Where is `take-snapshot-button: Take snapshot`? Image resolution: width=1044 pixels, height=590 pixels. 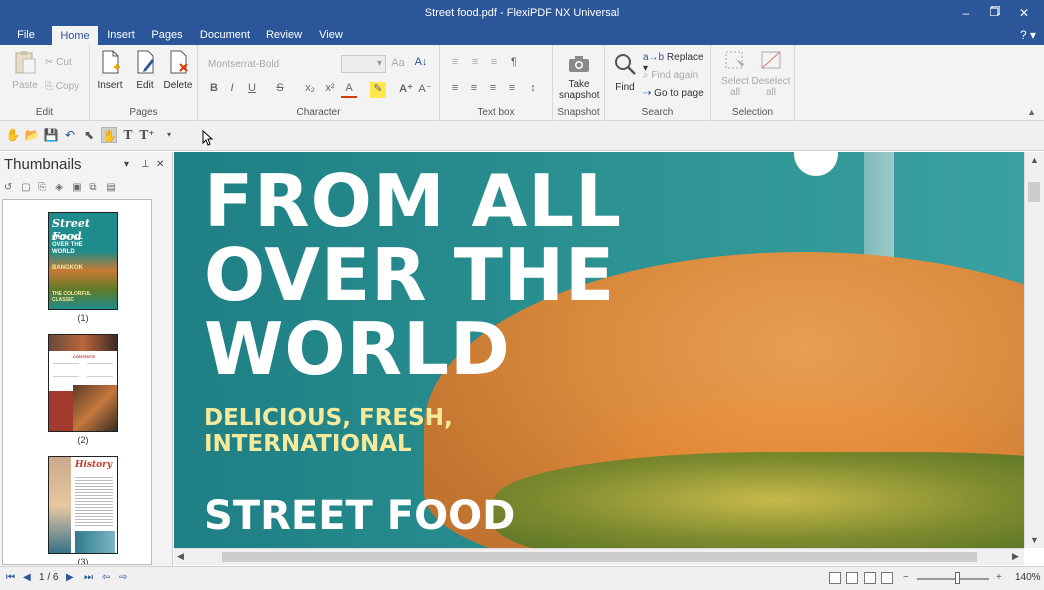 take-snapshot-button: Take snapshot is located at coordinates (579, 77).